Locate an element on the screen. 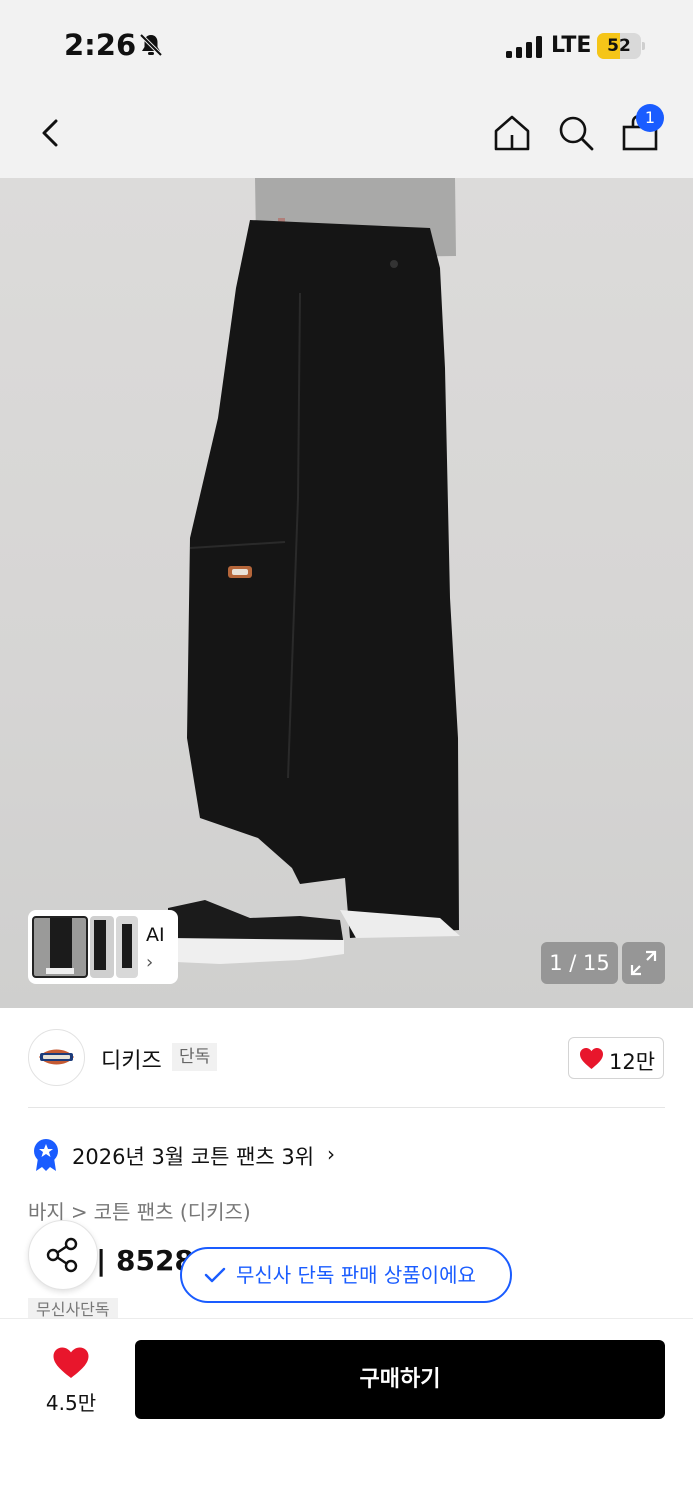  share-icon is located at coordinates (62, 1255).